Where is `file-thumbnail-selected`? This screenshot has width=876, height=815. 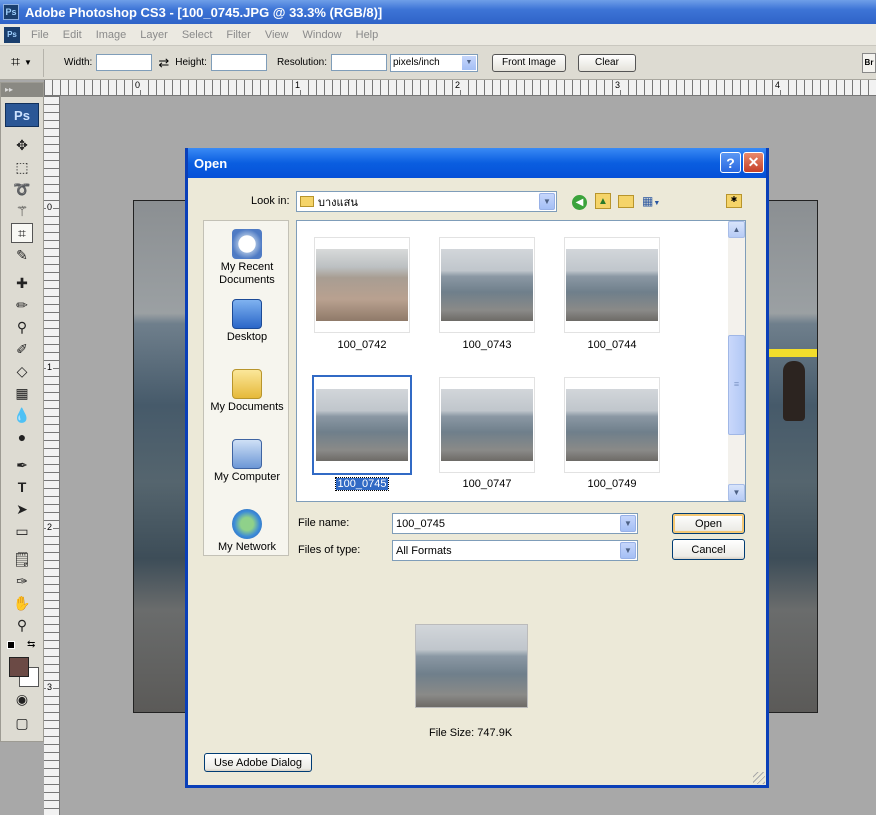
file-thumbnail-selected is located at coordinates (362, 425).